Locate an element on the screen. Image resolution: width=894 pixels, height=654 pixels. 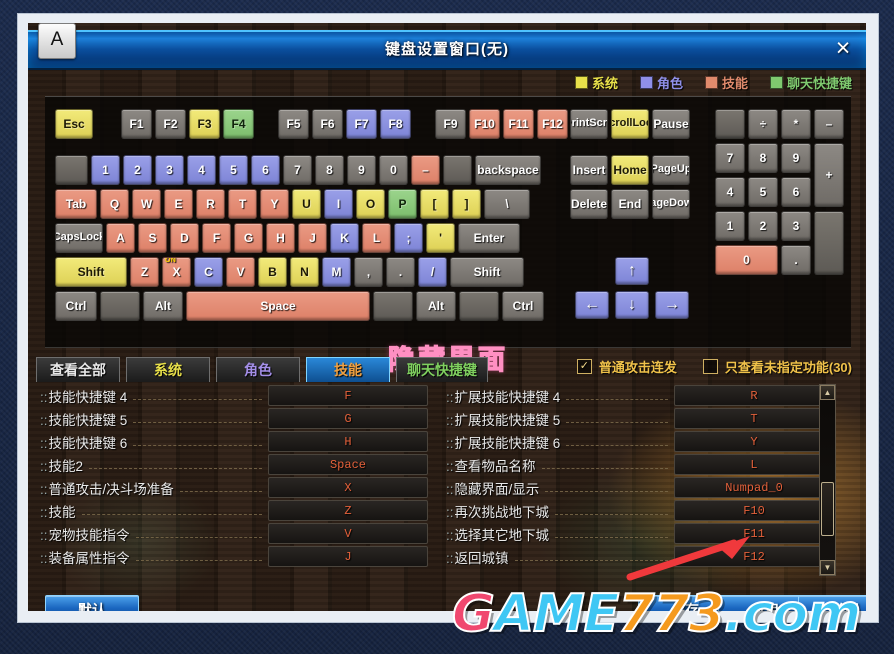
binding-key-value: T is located at coordinates (754, 418).